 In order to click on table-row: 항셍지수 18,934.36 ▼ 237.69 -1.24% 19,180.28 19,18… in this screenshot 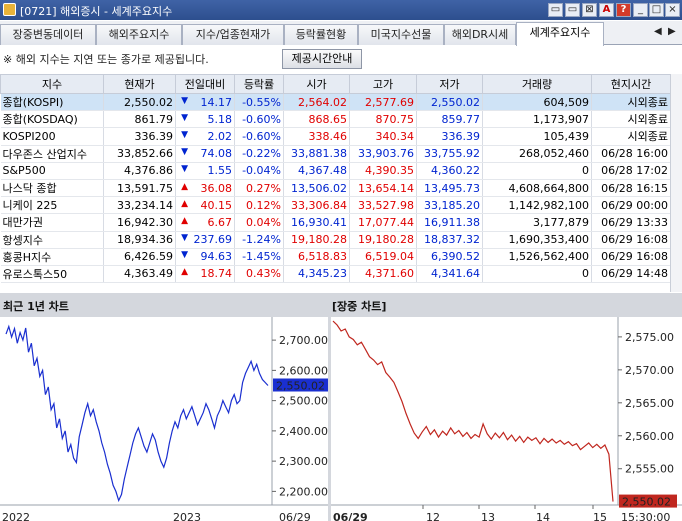, I will do `click(335, 240)`.